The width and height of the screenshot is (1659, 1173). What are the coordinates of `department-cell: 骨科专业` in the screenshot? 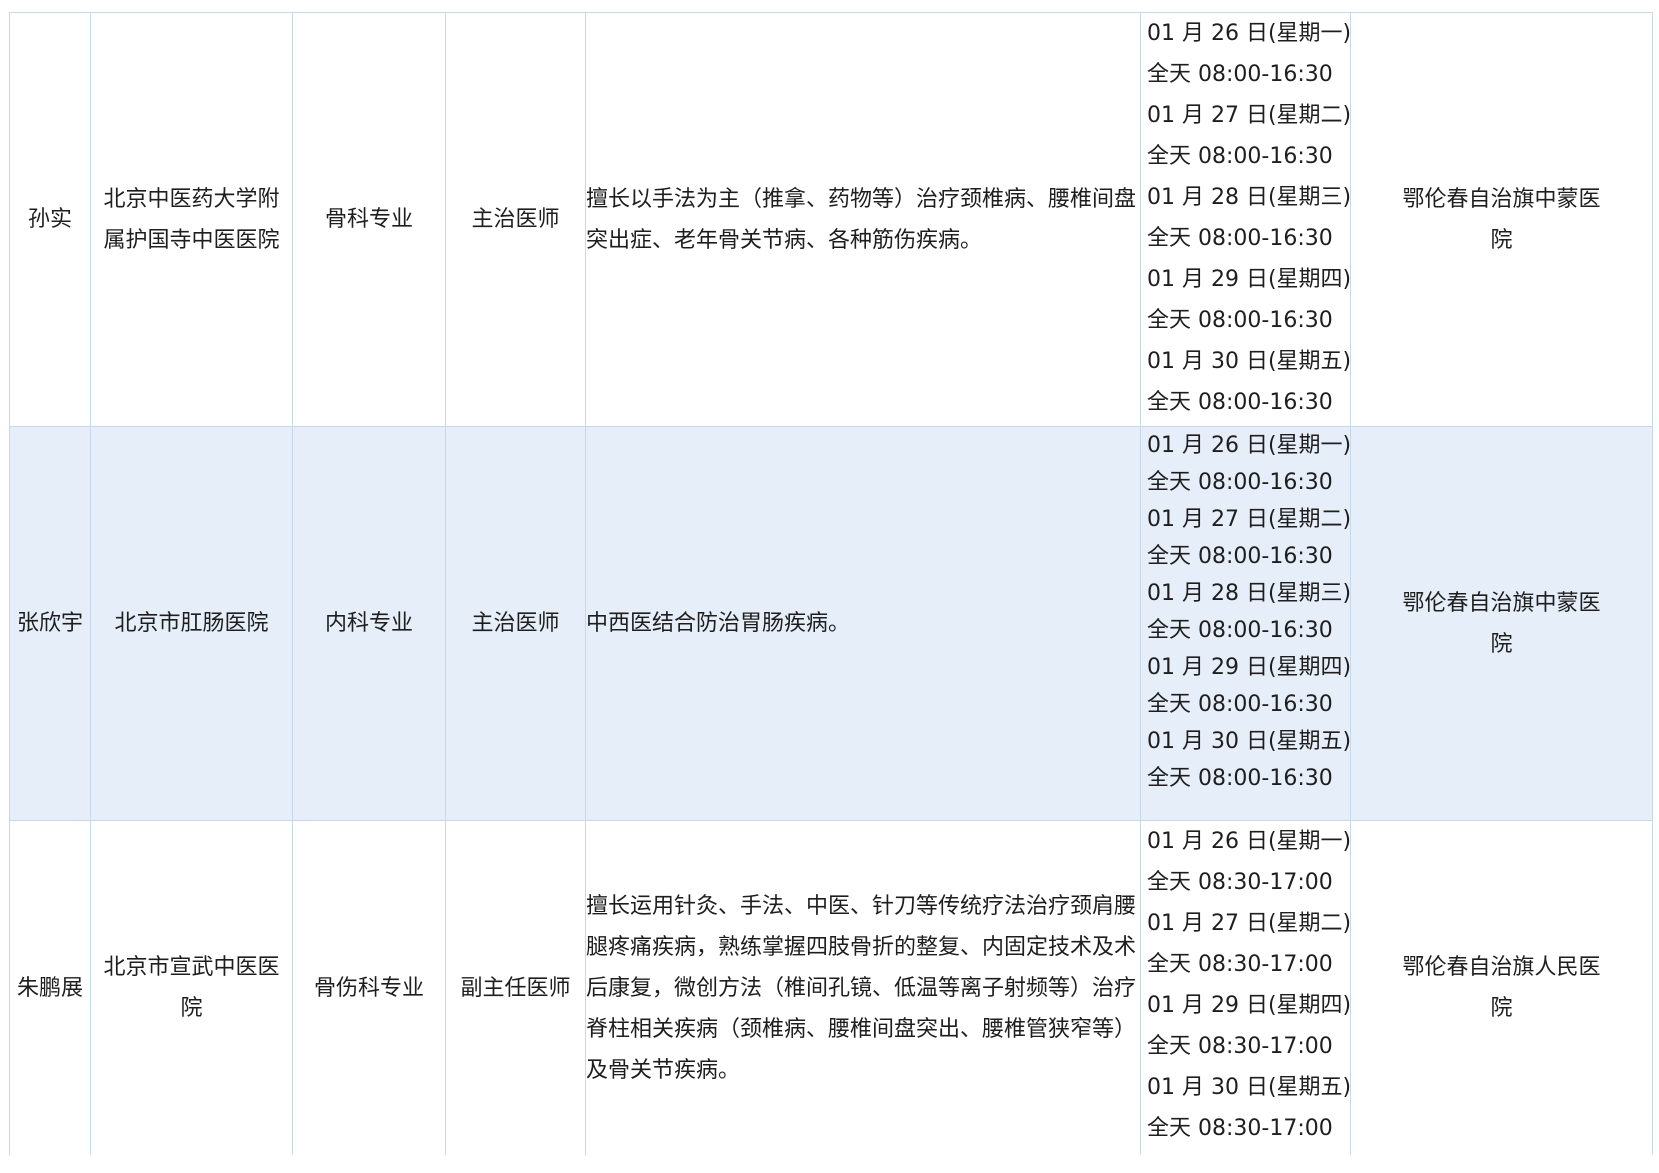 It's located at (369, 219).